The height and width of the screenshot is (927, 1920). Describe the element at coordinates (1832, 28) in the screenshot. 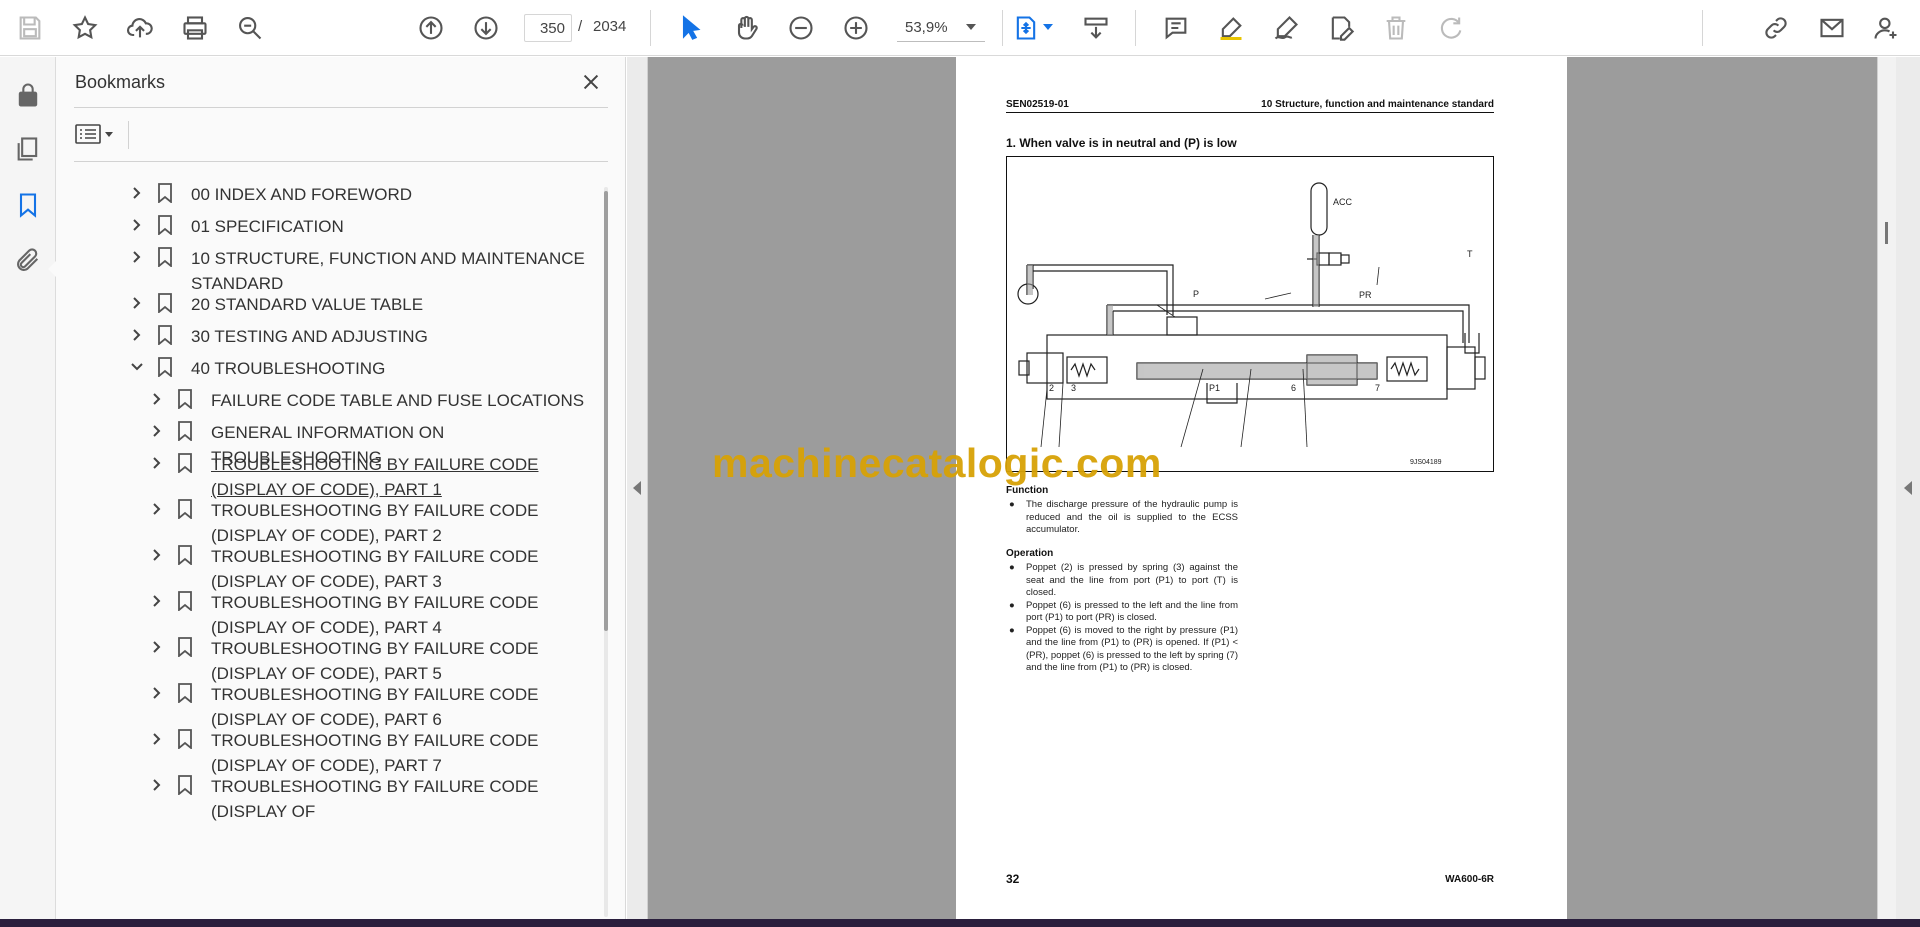

I see `mail-icon` at that location.